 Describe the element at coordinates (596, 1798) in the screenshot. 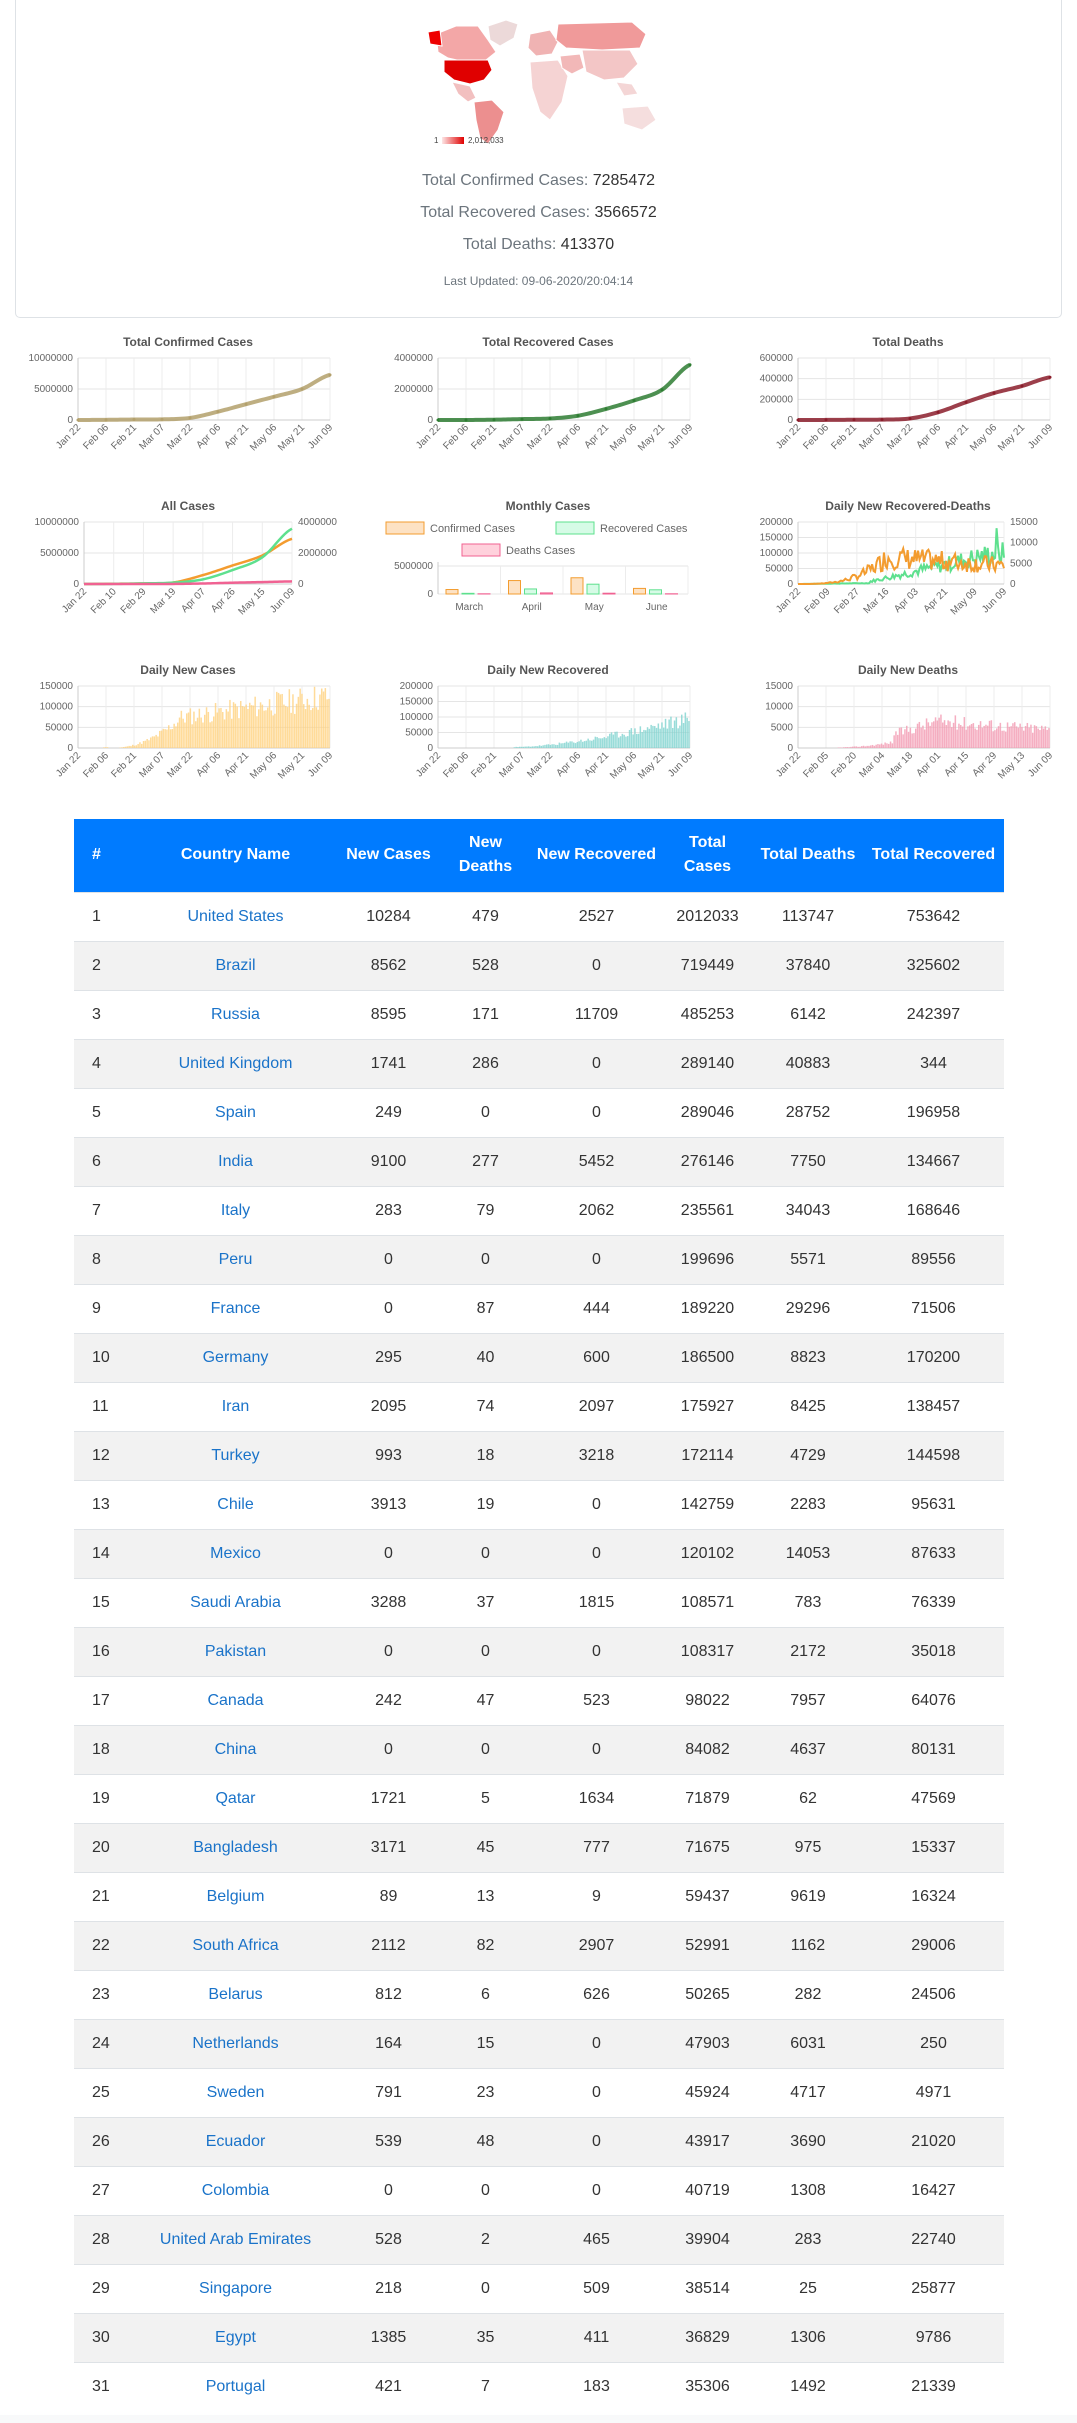

I see `cell-new-recovered: 1634` at that location.